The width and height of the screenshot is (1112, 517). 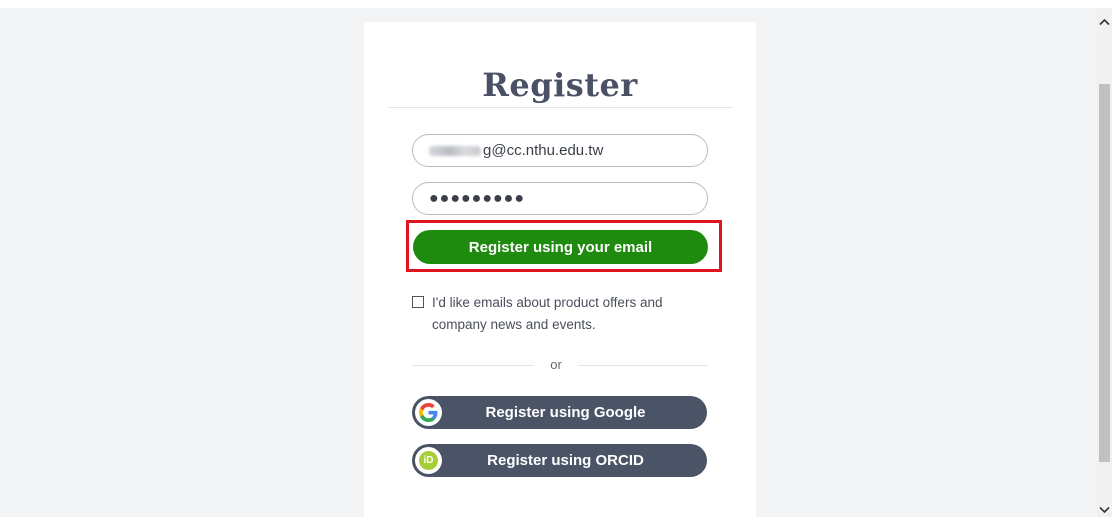 I want to click on register-orcid-button: iD Register using ORCID, so click(x=559, y=460).